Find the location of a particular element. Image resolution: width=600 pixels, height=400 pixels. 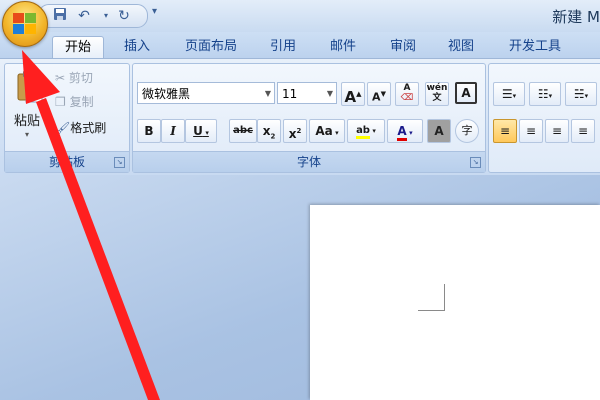

phonetic-label: wén is located at coordinates (437, 88).